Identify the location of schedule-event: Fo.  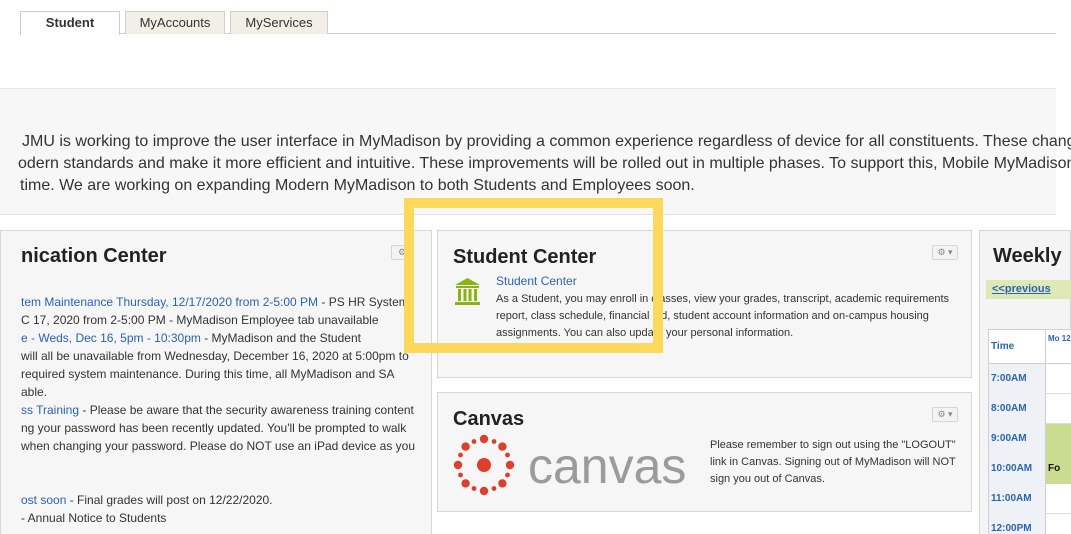
(1058, 469).